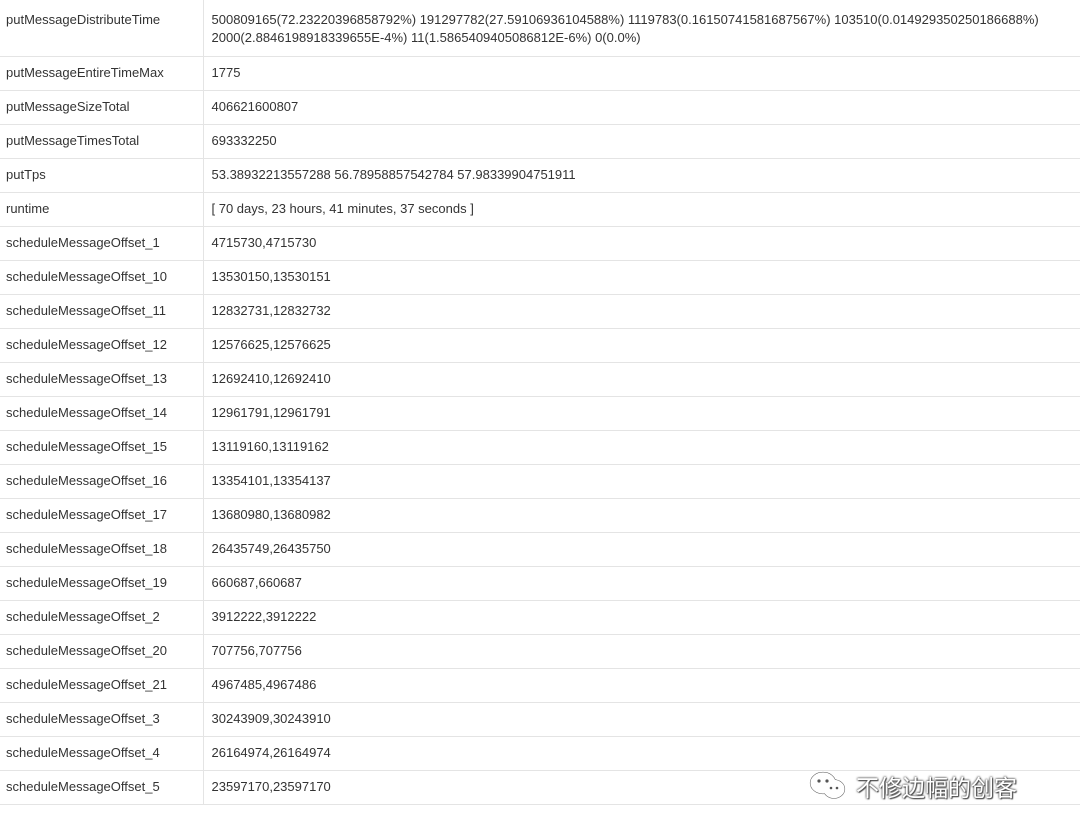 The width and height of the screenshot is (1080, 833). I want to click on row-value: 12961791,12961791, so click(641, 413).